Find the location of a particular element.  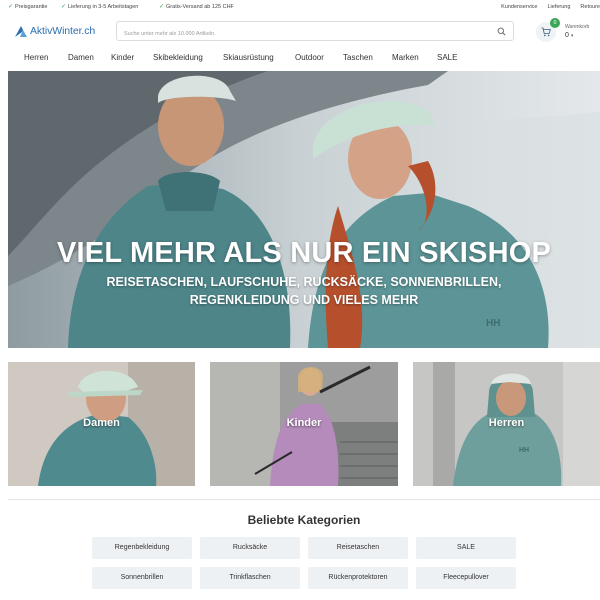

tile-label: Damen is located at coordinates (101, 423).